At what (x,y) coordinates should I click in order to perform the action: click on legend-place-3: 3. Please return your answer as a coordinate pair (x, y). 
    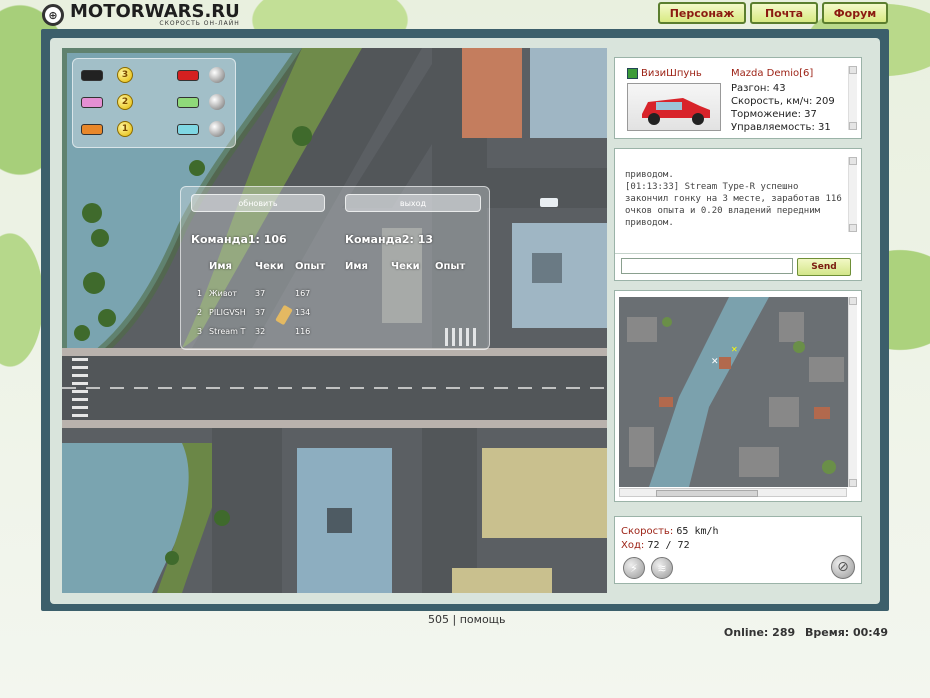
    Looking at the image, I should click on (125, 75).